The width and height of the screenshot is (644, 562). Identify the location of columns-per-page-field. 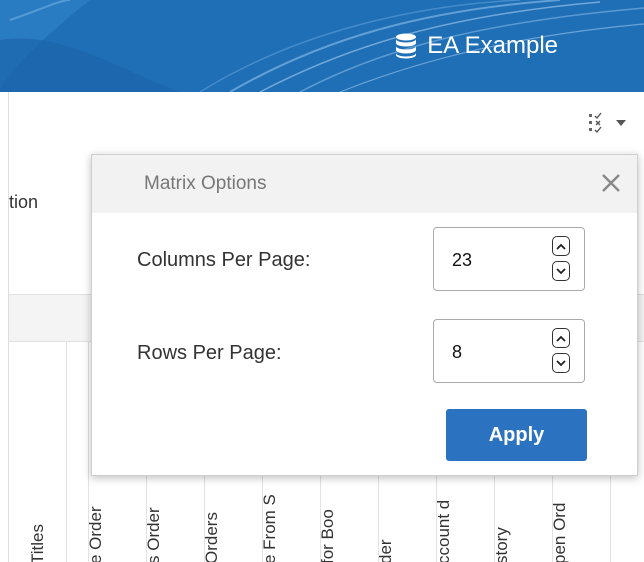
(509, 259).